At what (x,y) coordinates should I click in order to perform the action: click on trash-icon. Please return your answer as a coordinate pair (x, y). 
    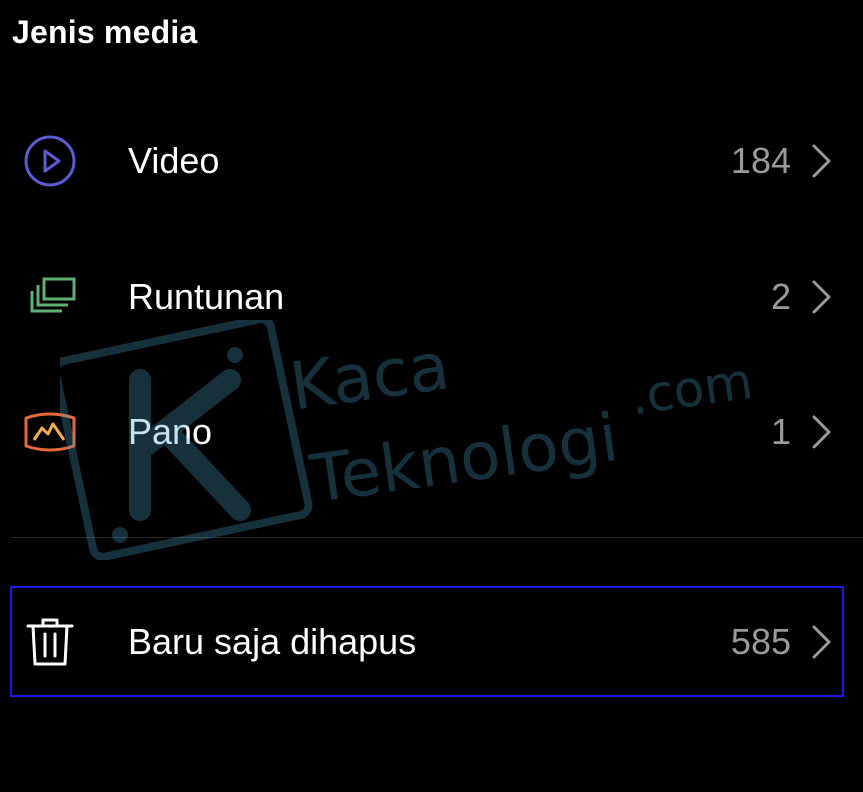
    Looking at the image, I should click on (50, 642).